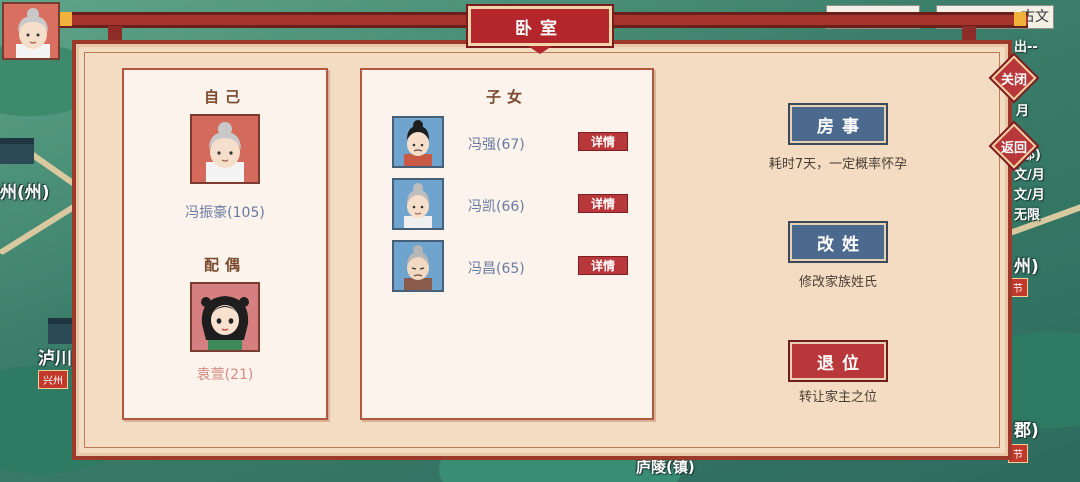 This screenshot has height=482, width=1080. What do you see at coordinates (225, 244) in the screenshot?
I see `family-head-panel: 自己 冯振豪(105) 配偶 袁萱(21)` at bounding box center [225, 244].